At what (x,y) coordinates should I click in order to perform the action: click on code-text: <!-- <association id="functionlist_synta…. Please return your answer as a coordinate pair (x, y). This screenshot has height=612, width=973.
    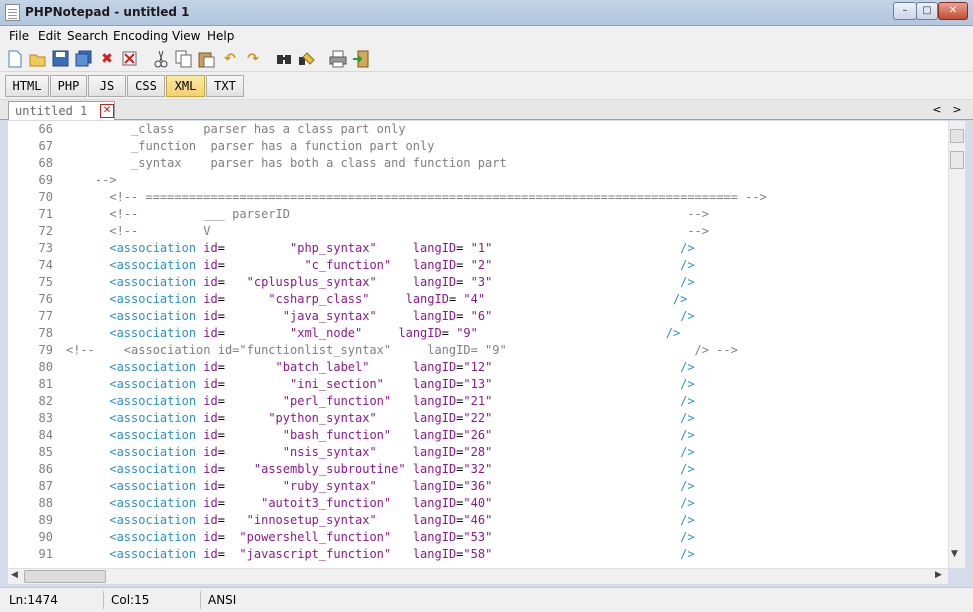
    Looking at the image, I should click on (402, 350).